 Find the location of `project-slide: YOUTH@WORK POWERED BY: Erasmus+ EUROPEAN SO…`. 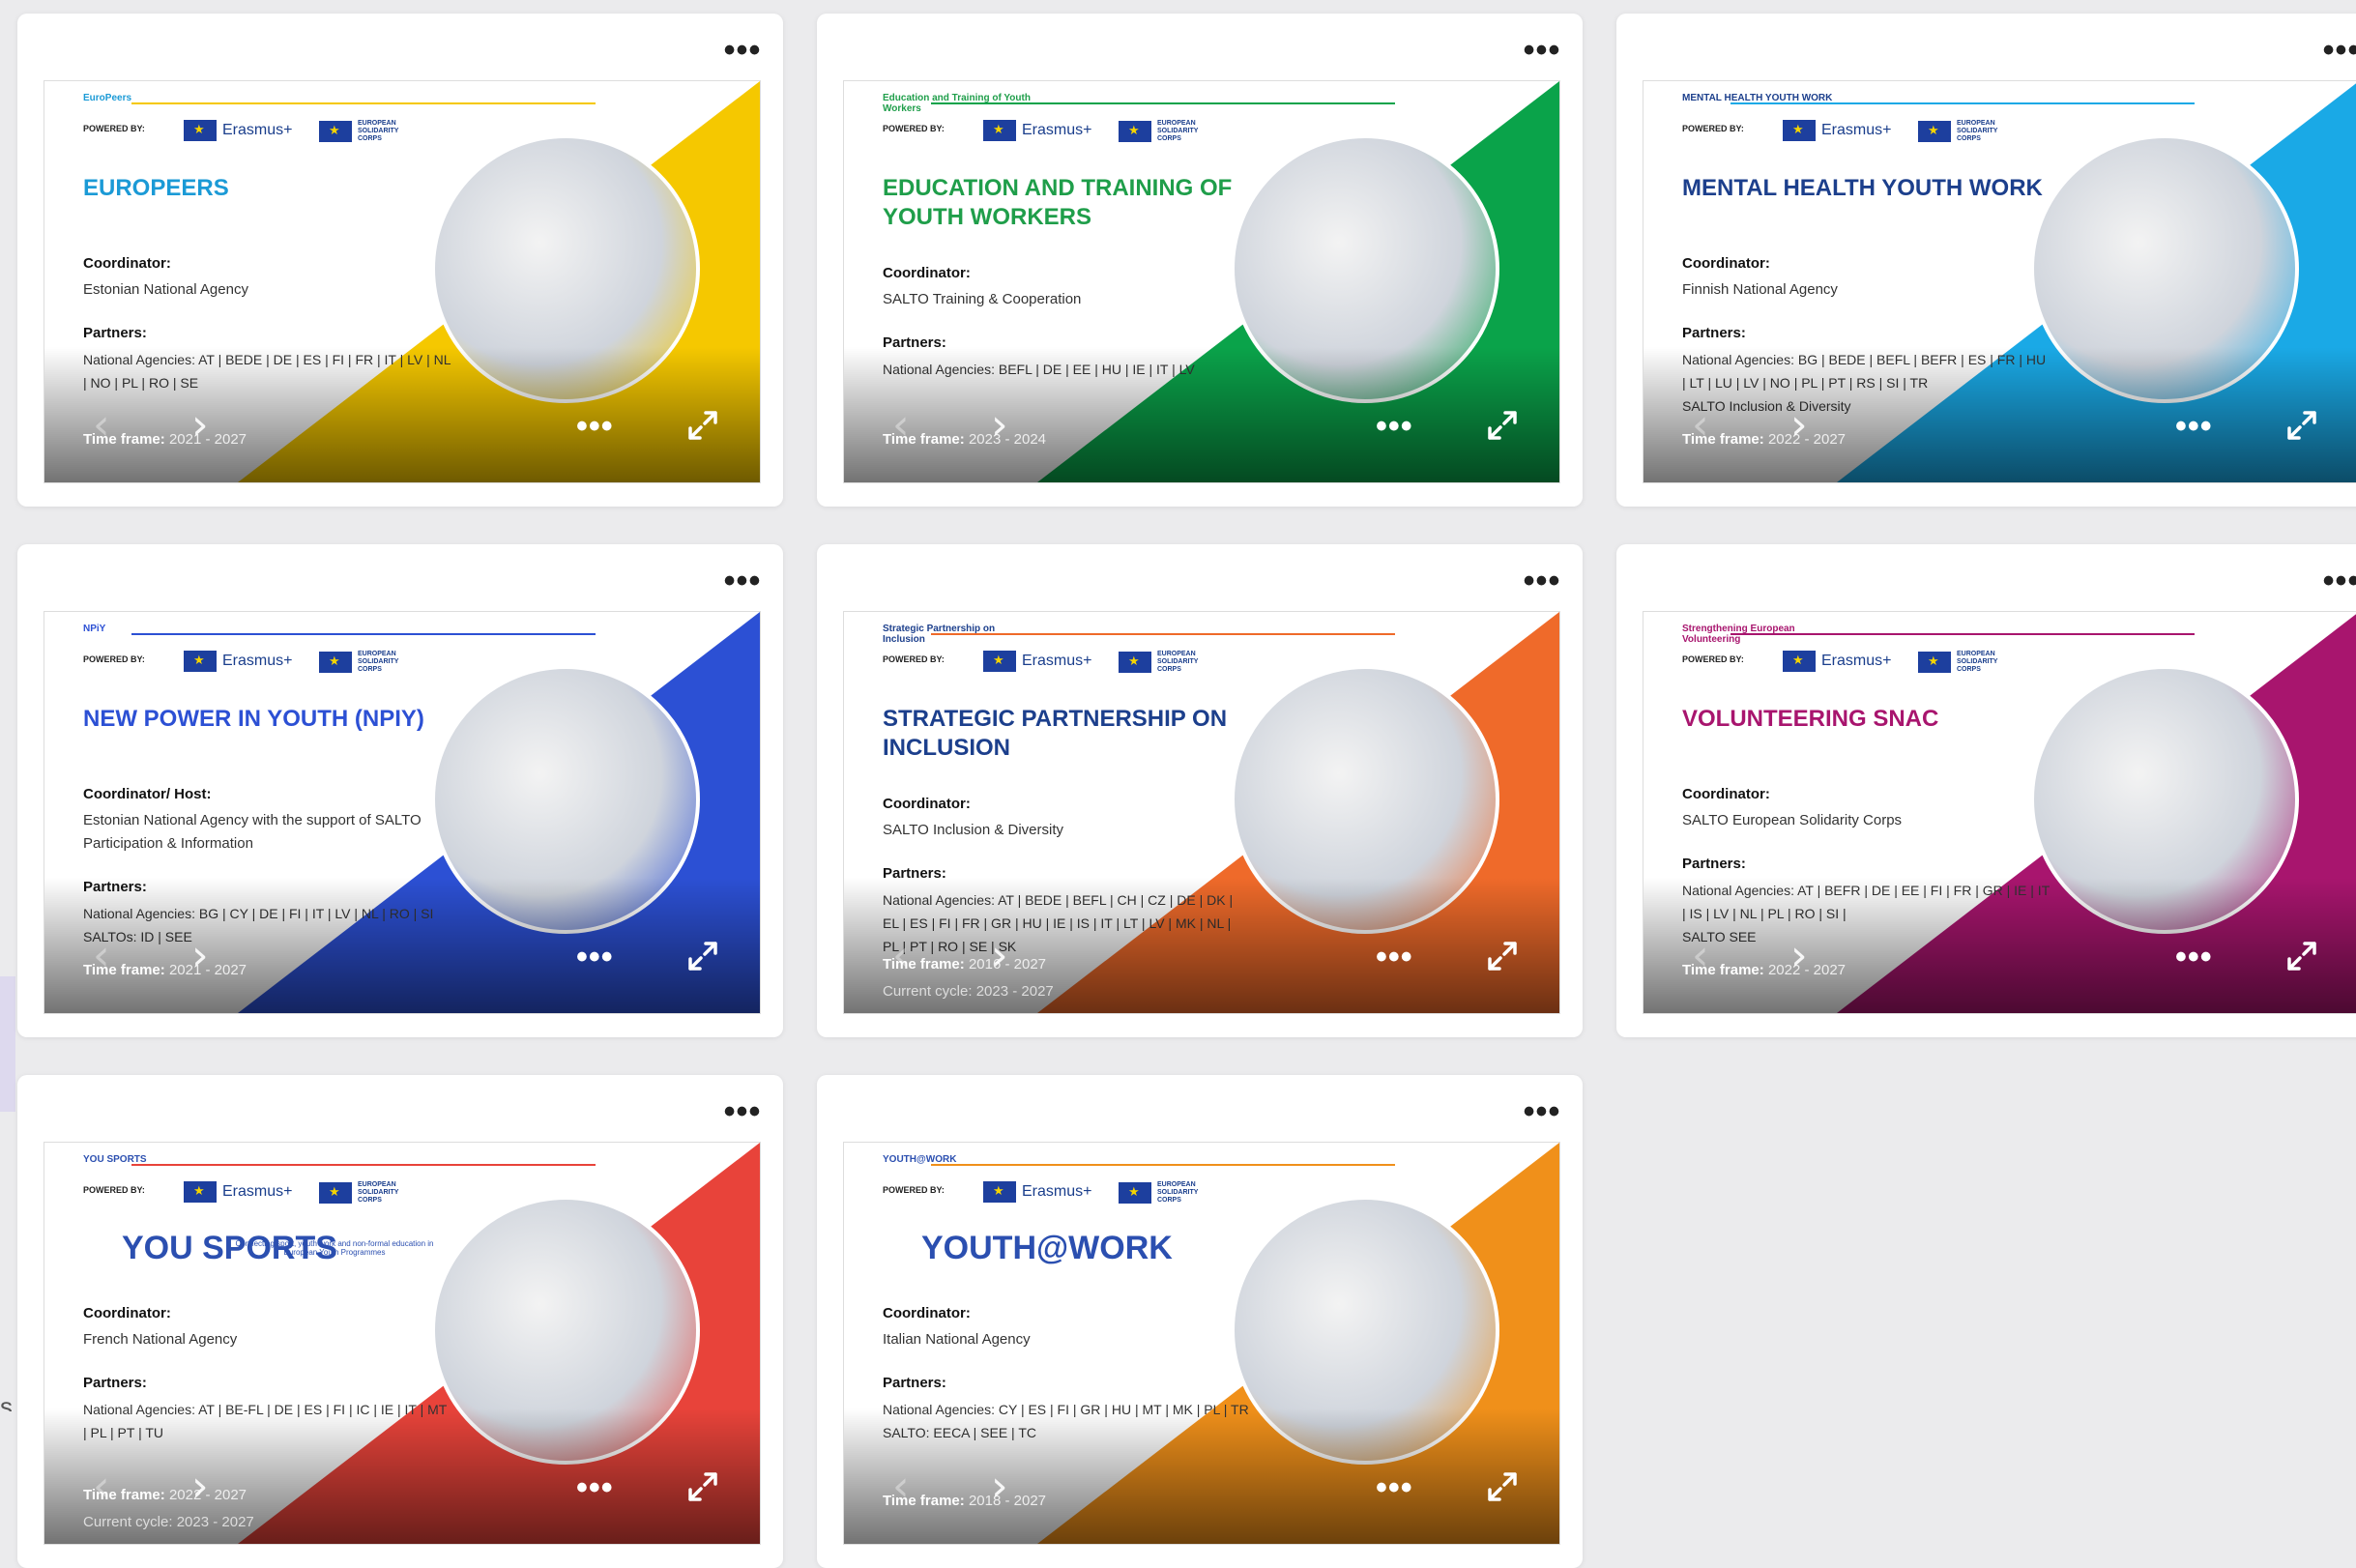

project-slide: YOUTH@WORK POWERED BY: Erasmus+ EUROPEAN SO… is located at coordinates (1201, 1343).